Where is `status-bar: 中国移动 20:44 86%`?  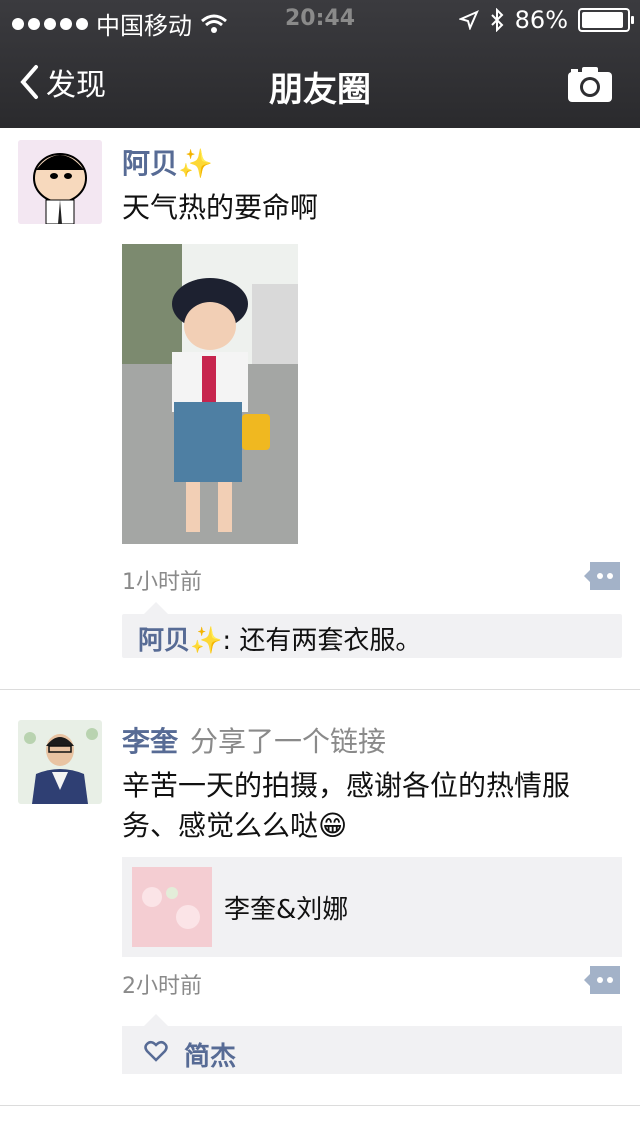
status-bar: 中国移动 20:44 86% is located at coordinates (320, 20).